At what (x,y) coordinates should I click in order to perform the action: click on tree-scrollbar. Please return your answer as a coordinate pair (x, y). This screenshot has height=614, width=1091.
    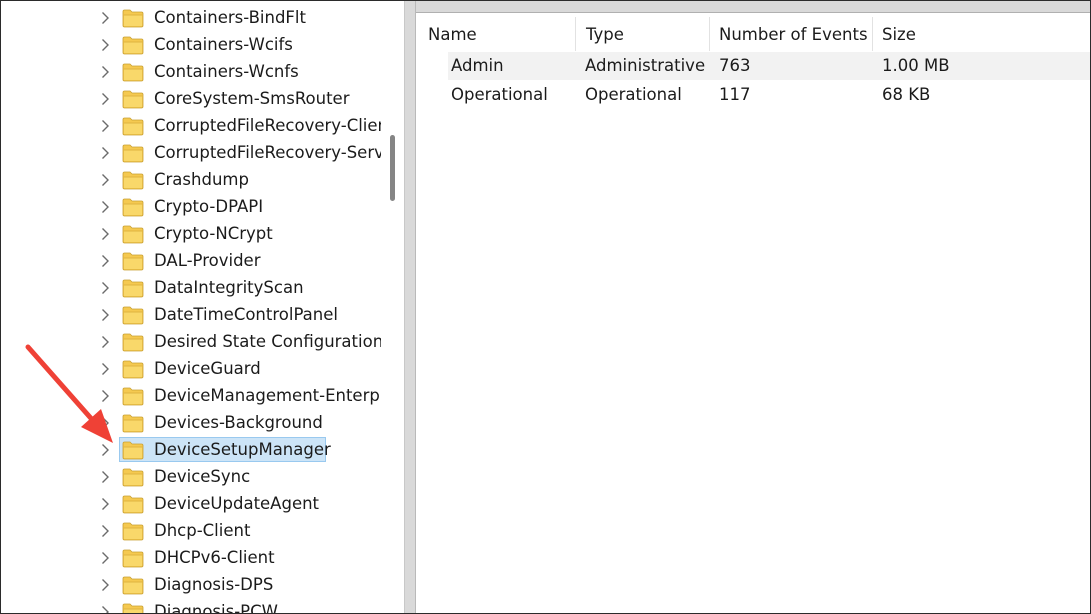
    Looking at the image, I should click on (393, 307).